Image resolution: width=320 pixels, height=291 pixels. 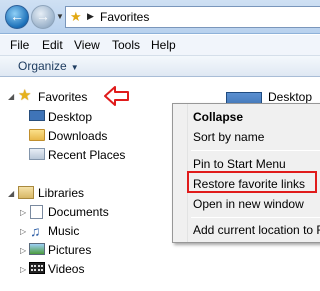 What do you see at coordinates (87, 45) in the screenshot?
I see `menu-view: View` at bounding box center [87, 45].